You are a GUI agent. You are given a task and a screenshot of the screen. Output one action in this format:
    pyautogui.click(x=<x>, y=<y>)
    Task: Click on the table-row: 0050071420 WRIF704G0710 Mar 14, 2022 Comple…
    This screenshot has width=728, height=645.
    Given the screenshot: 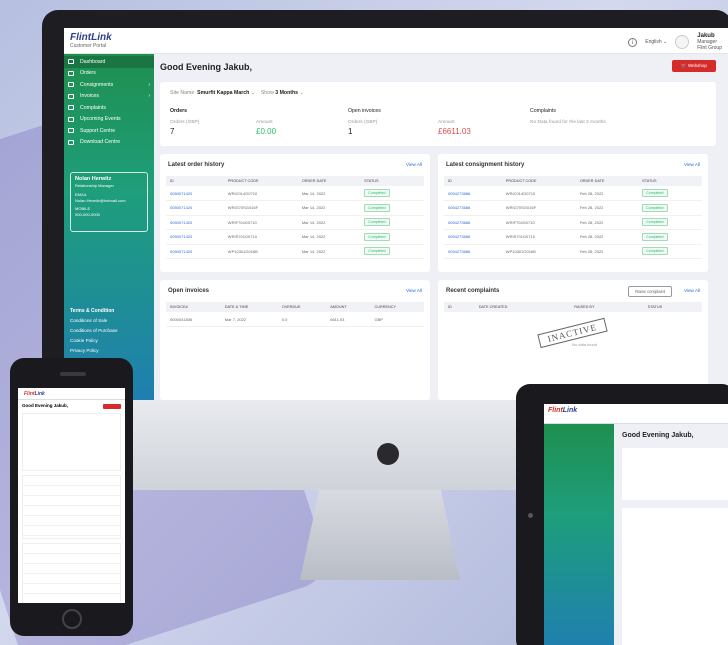 What is the action you would take?
    pyautogui.click(x=295, y=222)
    